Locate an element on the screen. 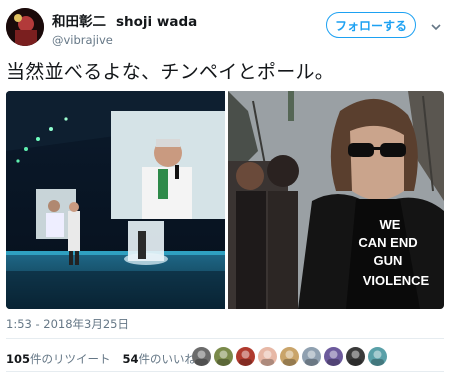  tweet-stats: 105件のリツイート 54件のいいね is located at coordinates (107, 359).